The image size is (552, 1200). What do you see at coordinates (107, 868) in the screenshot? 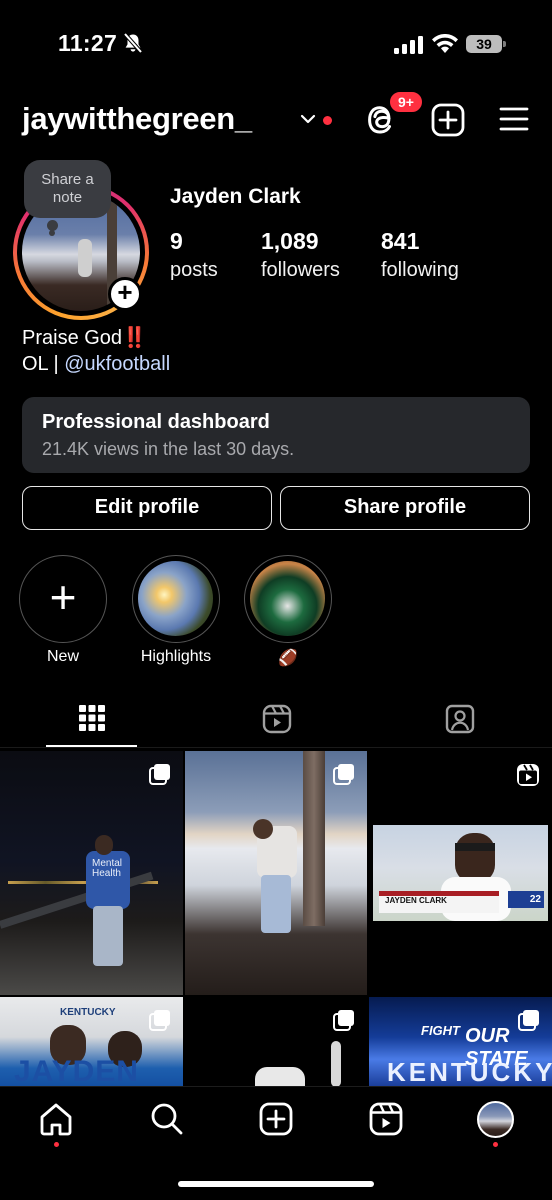
I see `hoodie-text: Mental Health` at bounding box center [107, 868].